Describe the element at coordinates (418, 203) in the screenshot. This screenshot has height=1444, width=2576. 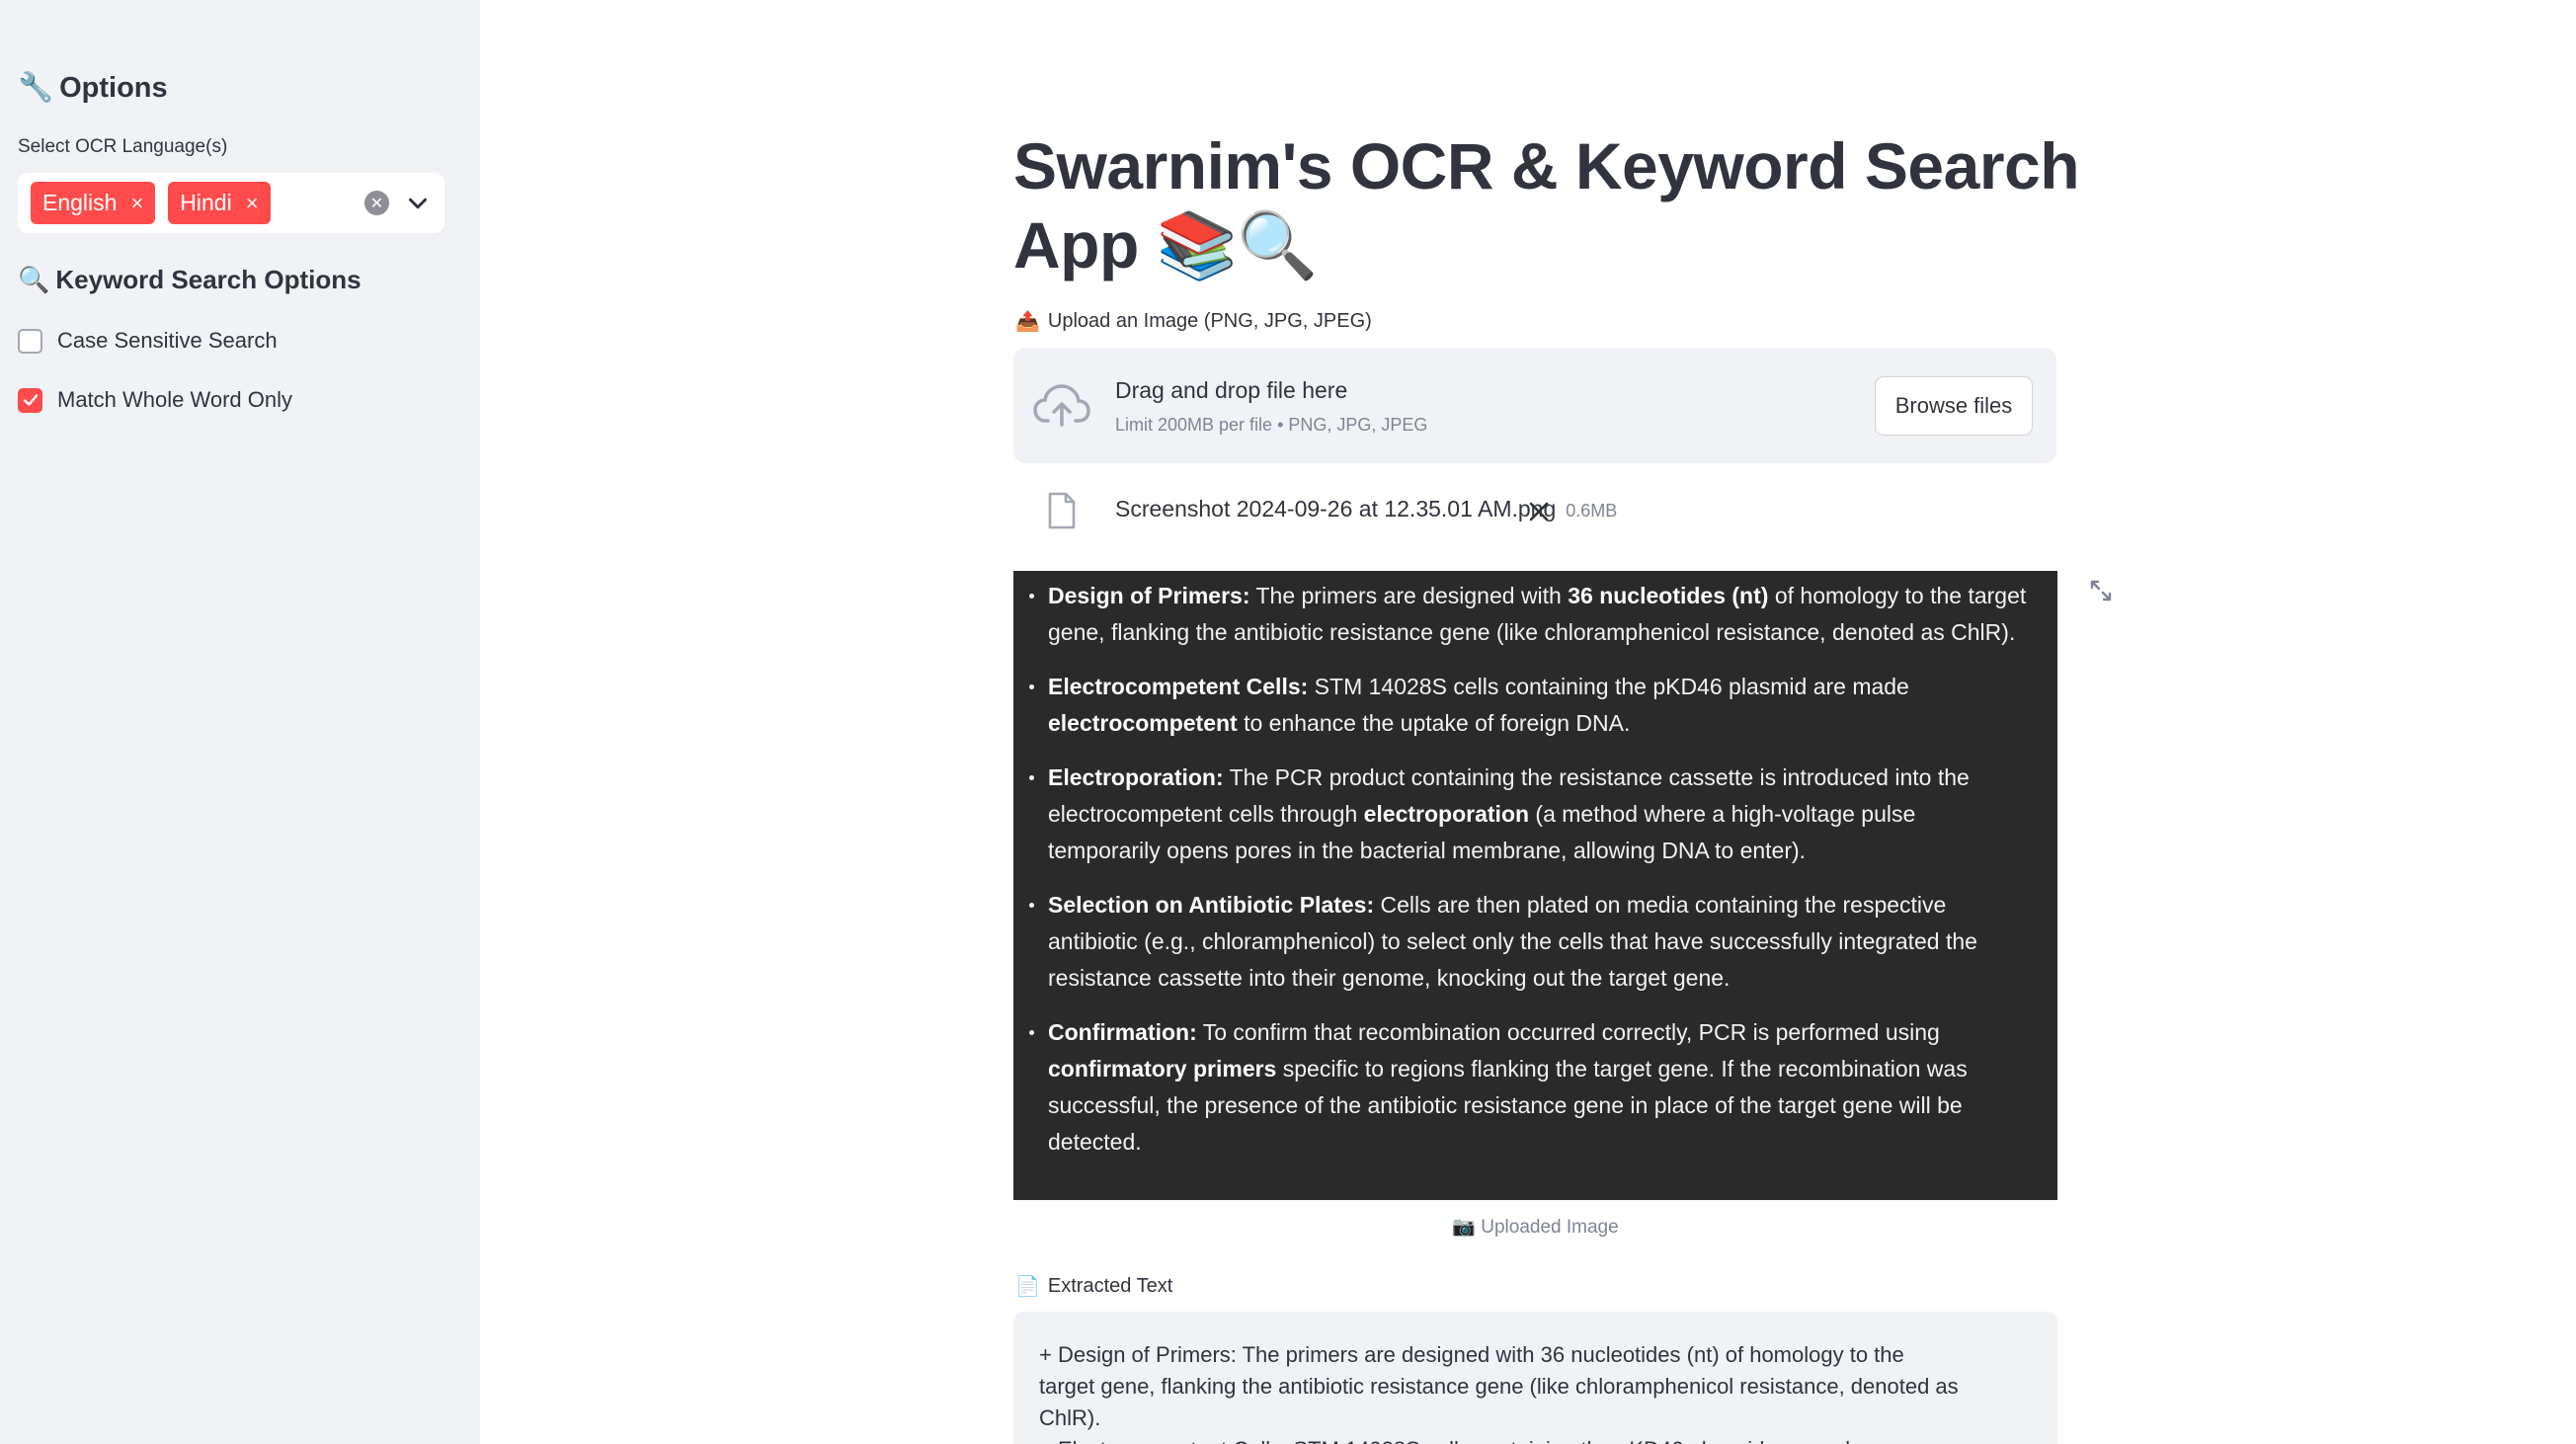
I see `chevron-down-icon` at that location.